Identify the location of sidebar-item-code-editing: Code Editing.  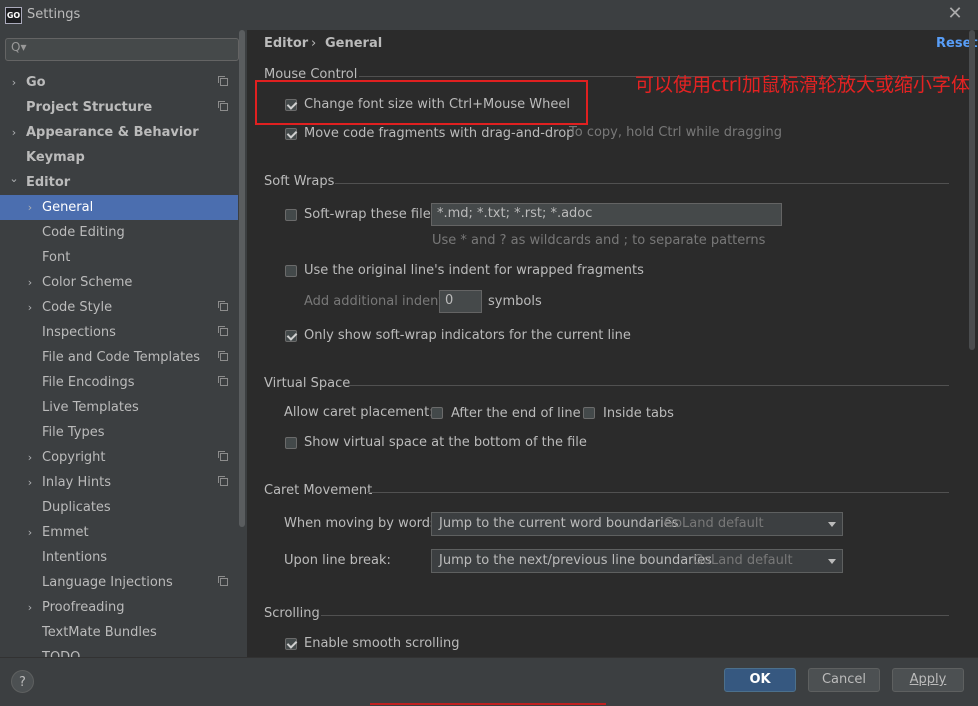
(119, 232).